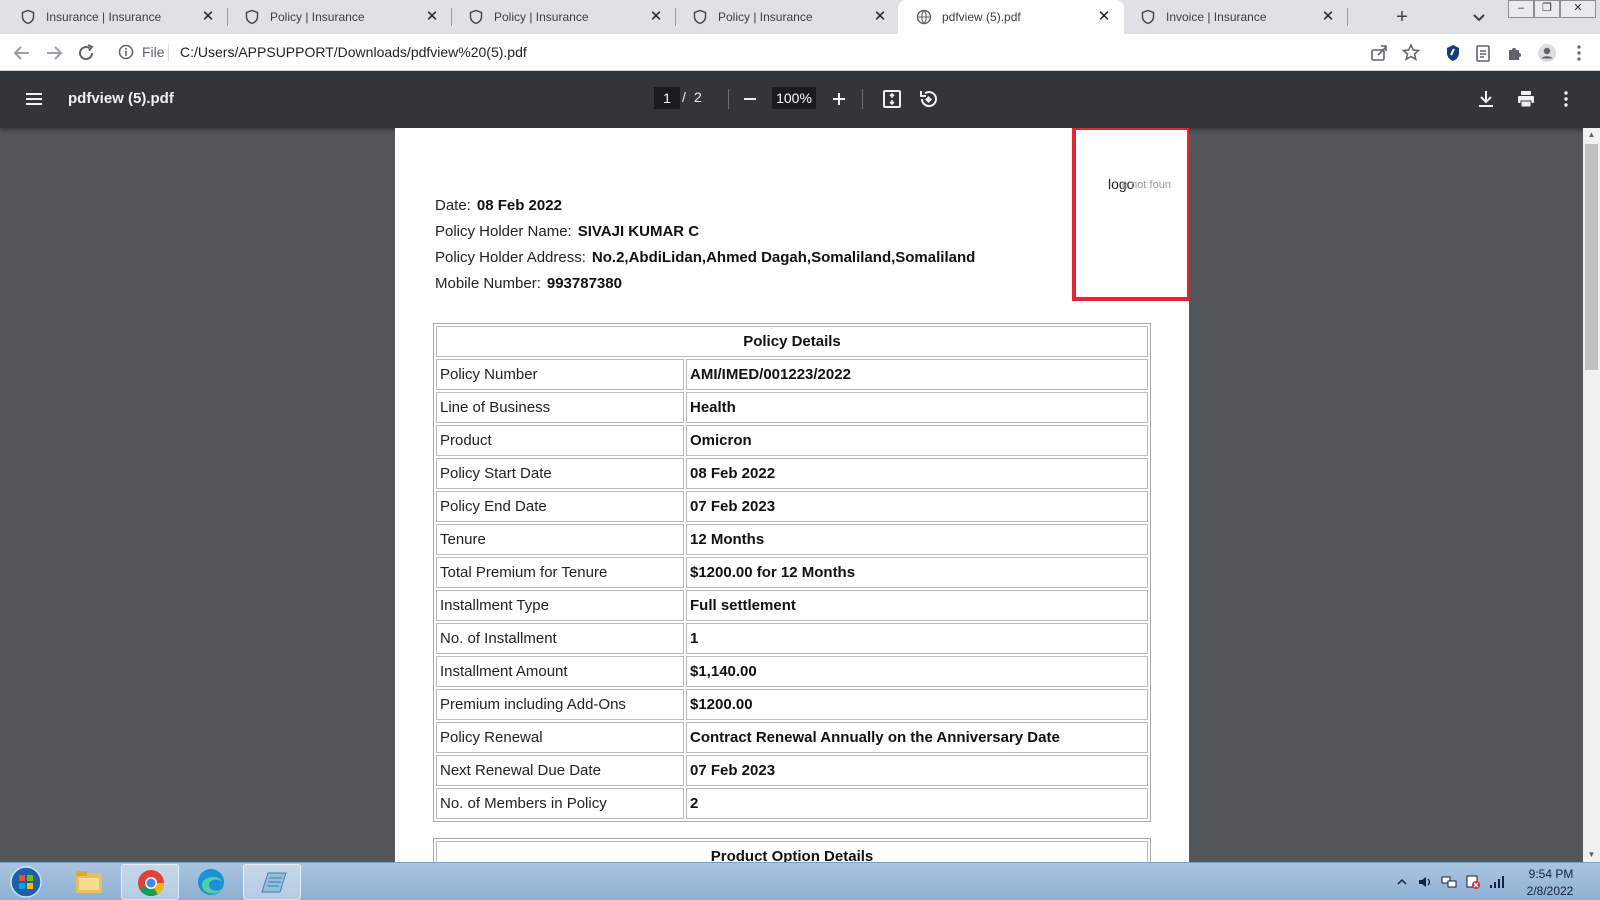 This screenshot has height=900, width=1600. What do you see at coordinates (1515, 53) in the screenshot?
I see `extensions-puzzle-icon` at bounding box center [1515, 53].